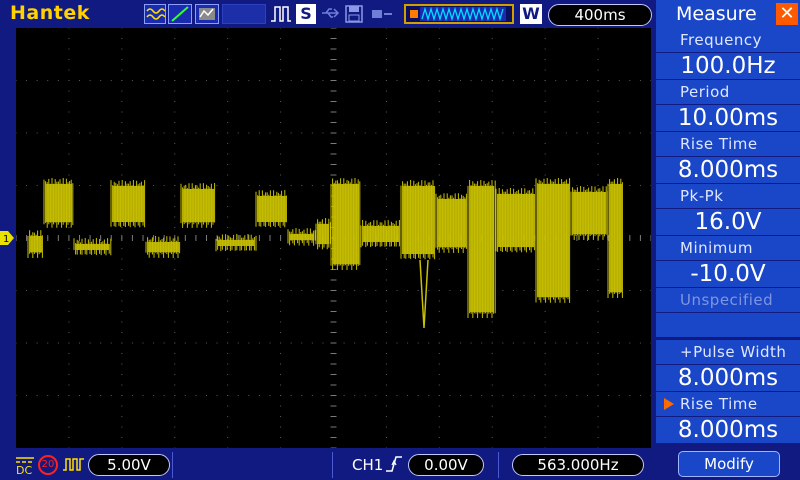 The width and height of the screenshot is (800, 480). I want to click on waveform-mode-icon, so click(155, 14).